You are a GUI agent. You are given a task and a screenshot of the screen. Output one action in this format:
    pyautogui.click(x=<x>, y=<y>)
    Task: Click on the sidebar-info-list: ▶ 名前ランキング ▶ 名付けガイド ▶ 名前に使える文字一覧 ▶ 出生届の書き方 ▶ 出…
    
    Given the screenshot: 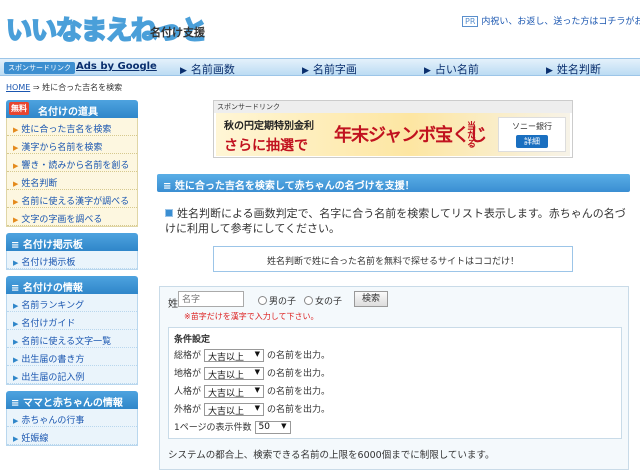 What is the action you would take?
    pyautogui.click(x=72, y=339)
    